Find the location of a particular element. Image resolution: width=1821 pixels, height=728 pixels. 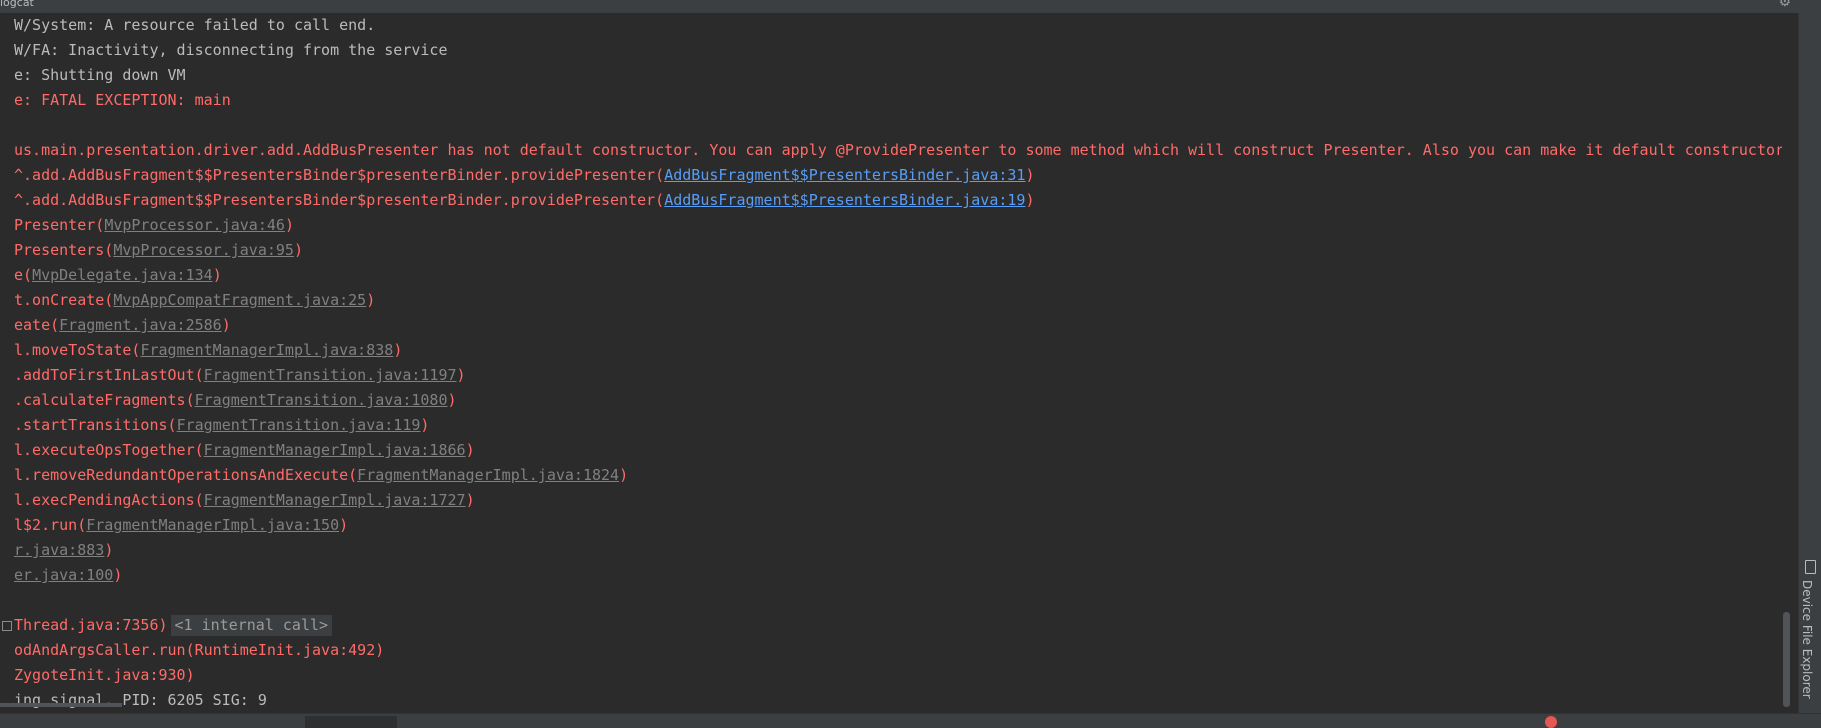

stack-frame-method: eate( is located at coordinates (37, 325).